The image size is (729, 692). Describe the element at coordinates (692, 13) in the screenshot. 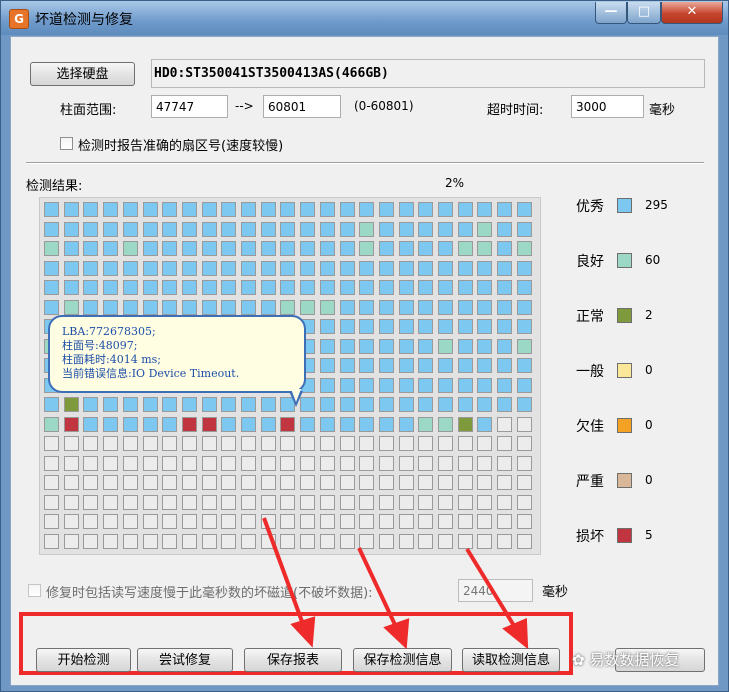

I see `close-button: ✕` at that location.